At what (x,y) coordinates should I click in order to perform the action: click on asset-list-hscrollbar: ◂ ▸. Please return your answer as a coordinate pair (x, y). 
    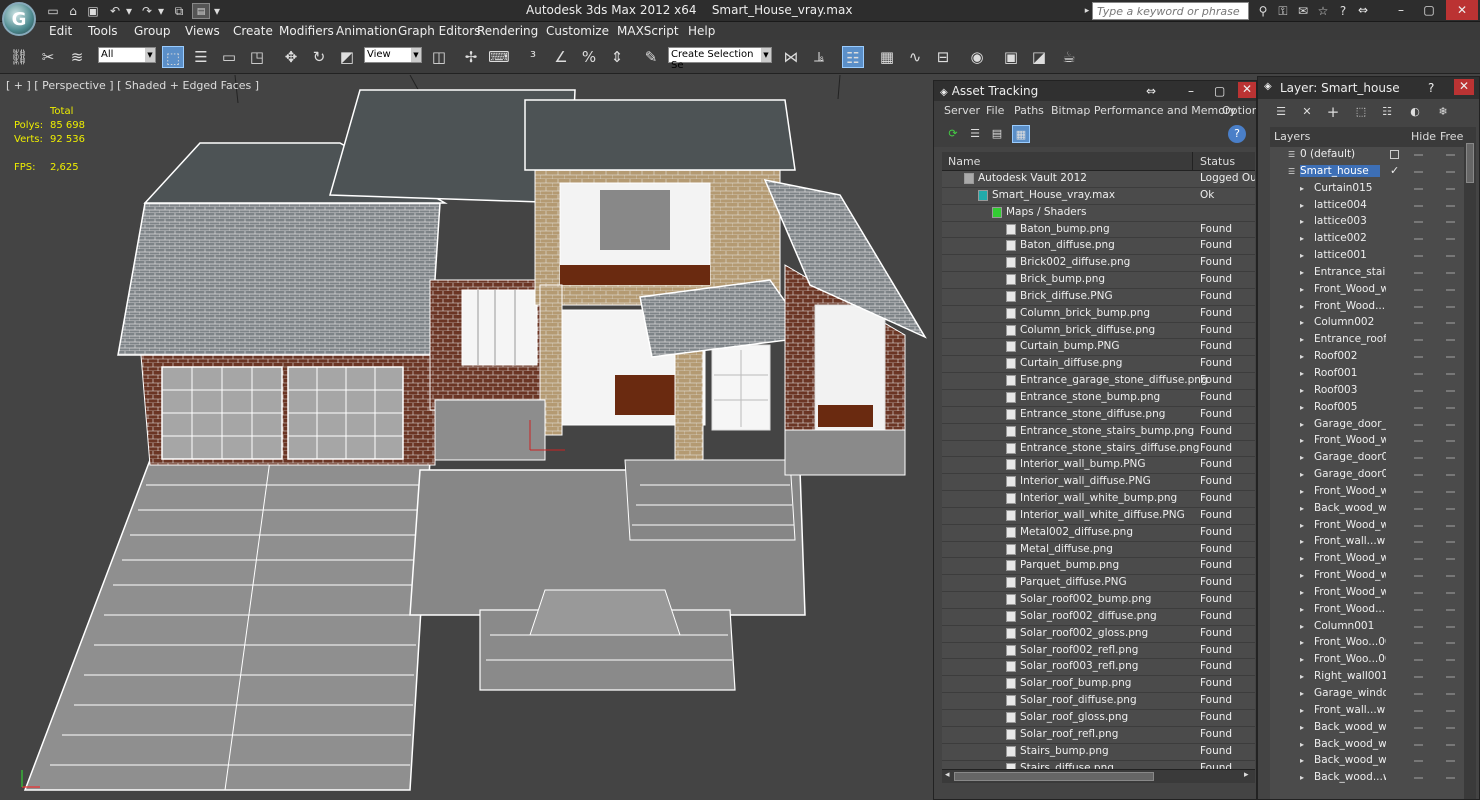
    Looking at the image, I should click on (1098, 776).